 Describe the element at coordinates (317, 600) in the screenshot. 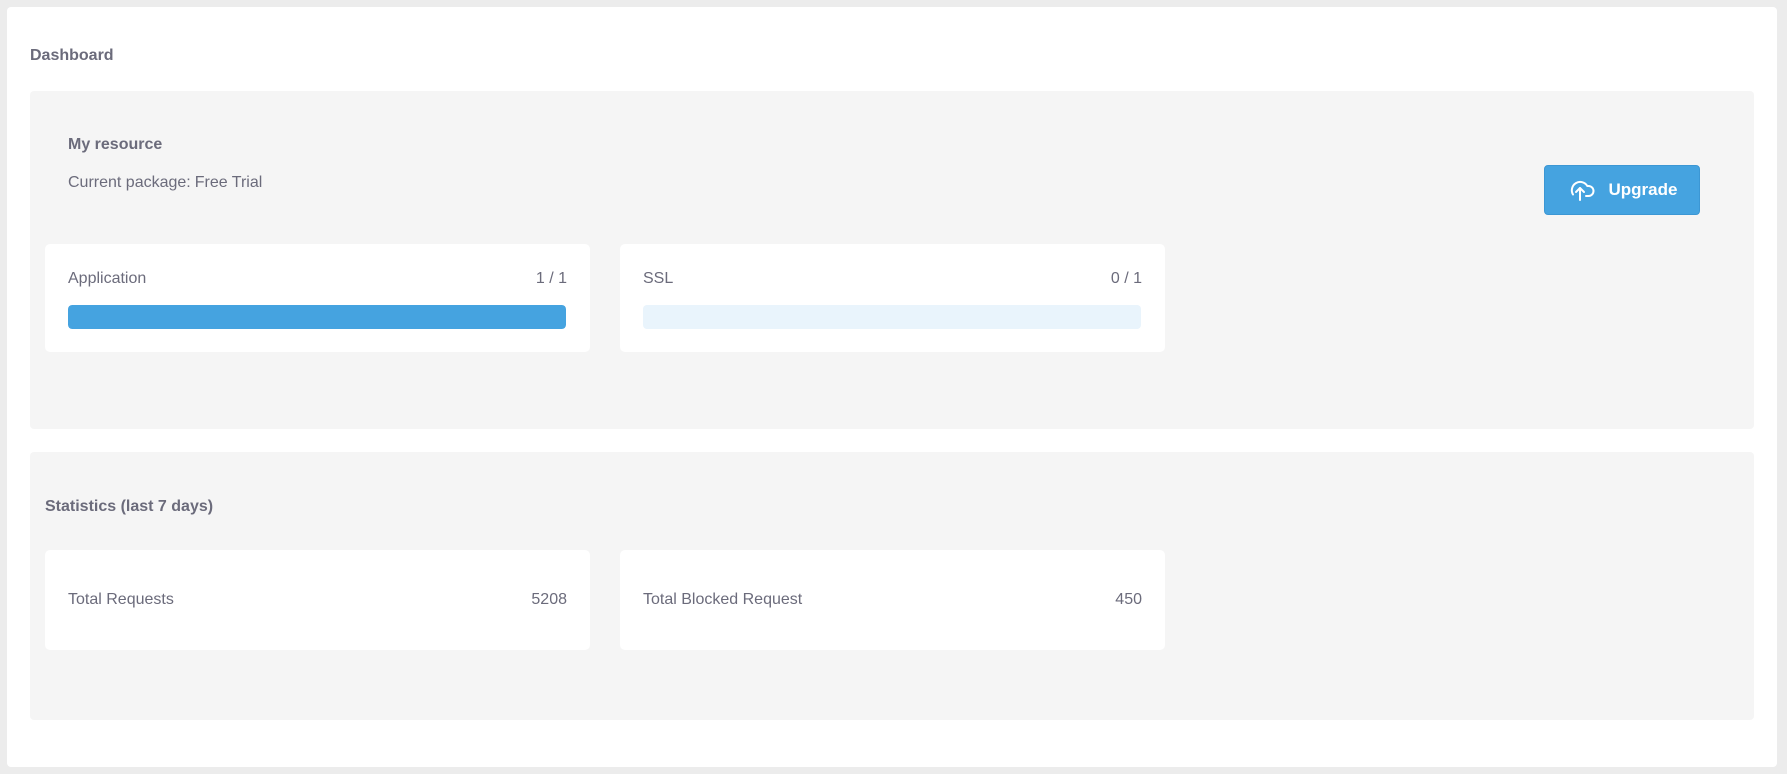

I see `total-requests-card: Total Requests 5208` at that location.